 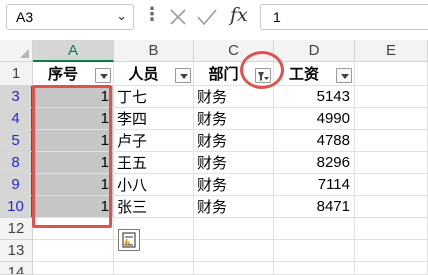 What do you see at coordinates (314, 119) in the screenshot?
I see `cell-d4: 4990` at bounding box center [314, 119].